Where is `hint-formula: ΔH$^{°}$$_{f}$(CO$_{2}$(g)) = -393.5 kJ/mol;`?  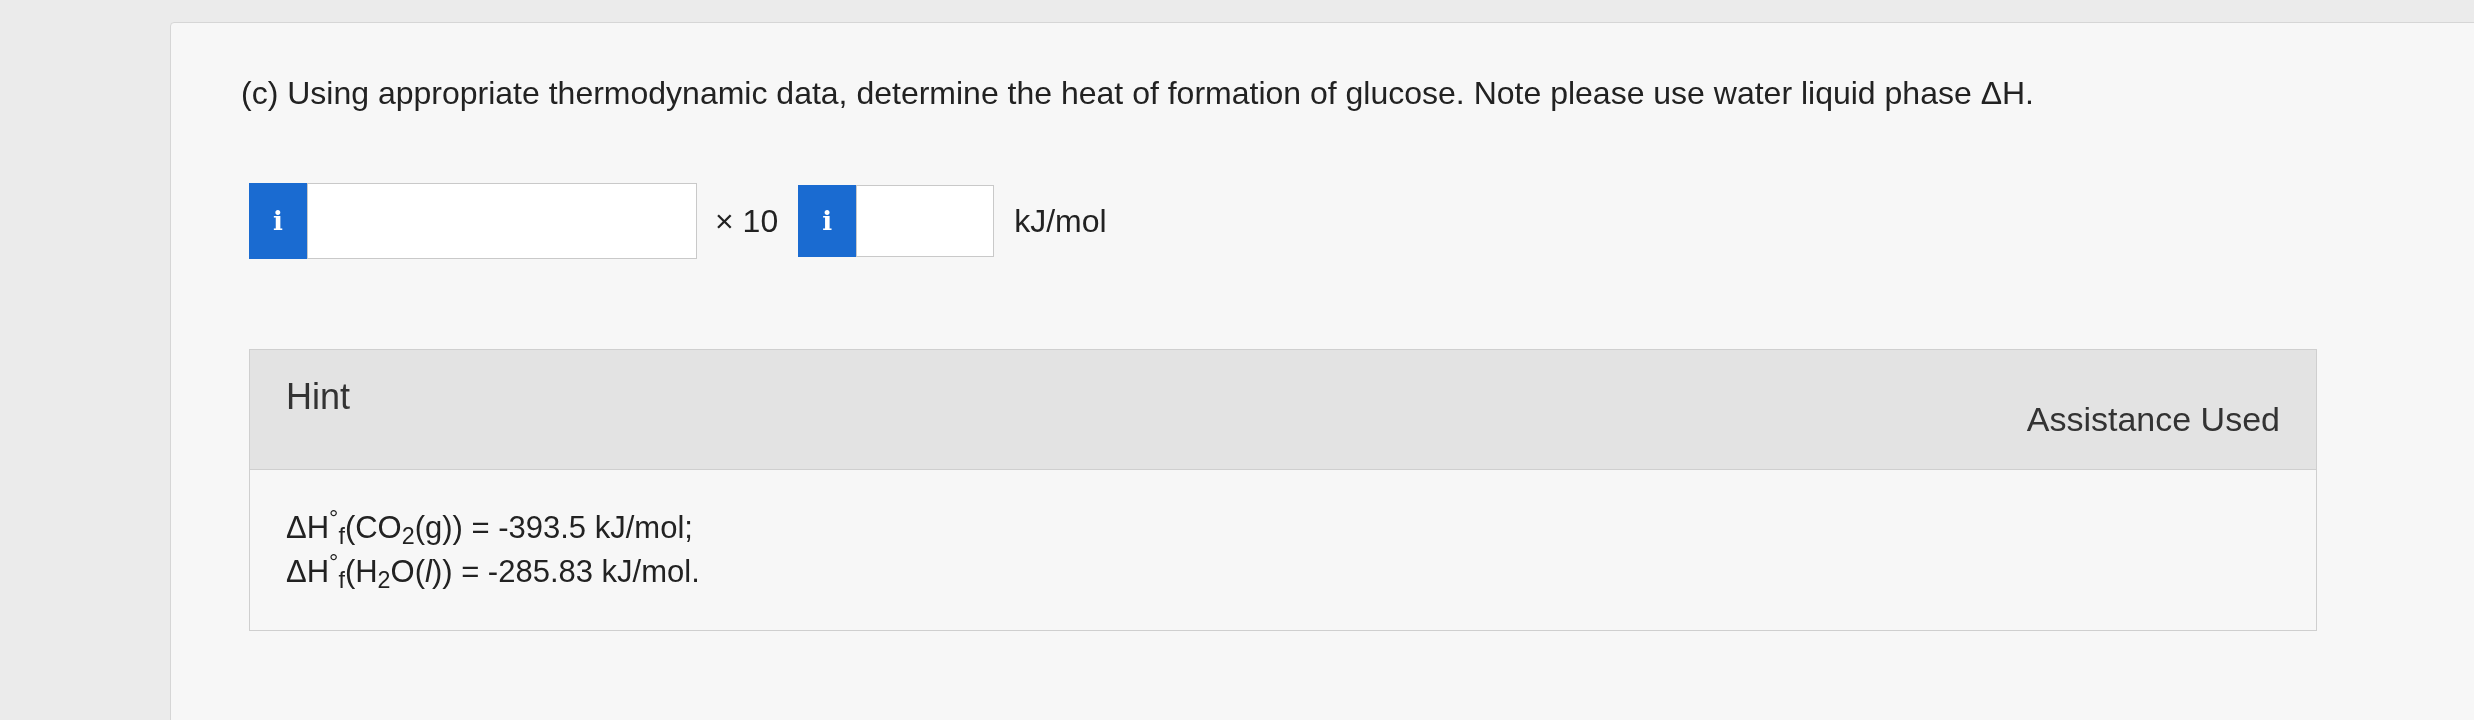
hint-formula: ΔH$^{°}$$_{f}$(CO$_{2}$(g)) = -393.5 kJ/mol; is located at coordinates (490, 528).